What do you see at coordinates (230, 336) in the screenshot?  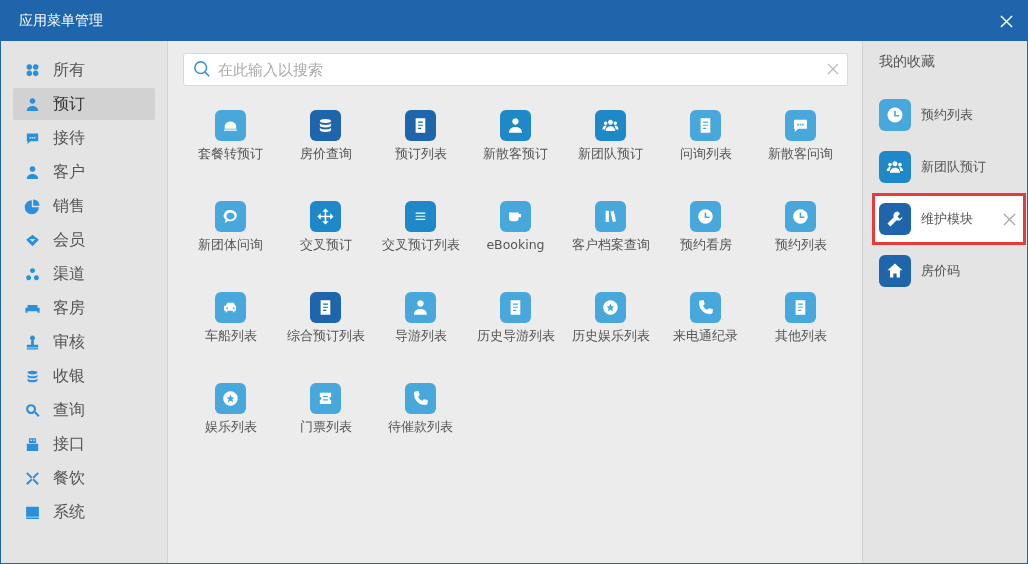 I see `app-label: 车船列表` at bounding box center [230, 336].